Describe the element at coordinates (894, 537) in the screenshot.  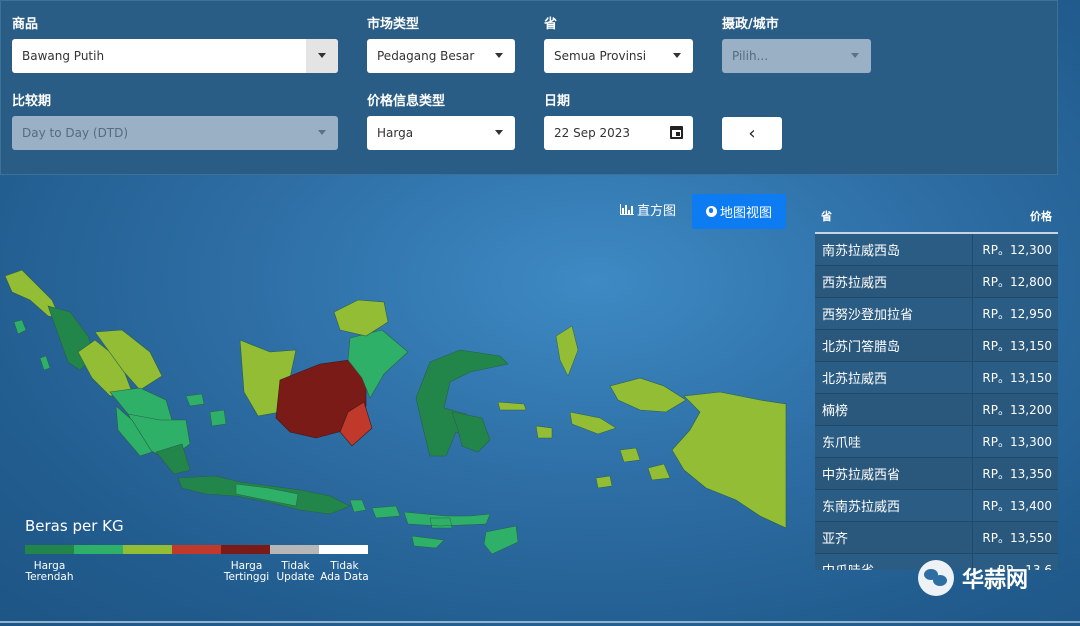
I see `province-cell: 亚齐` at that location.